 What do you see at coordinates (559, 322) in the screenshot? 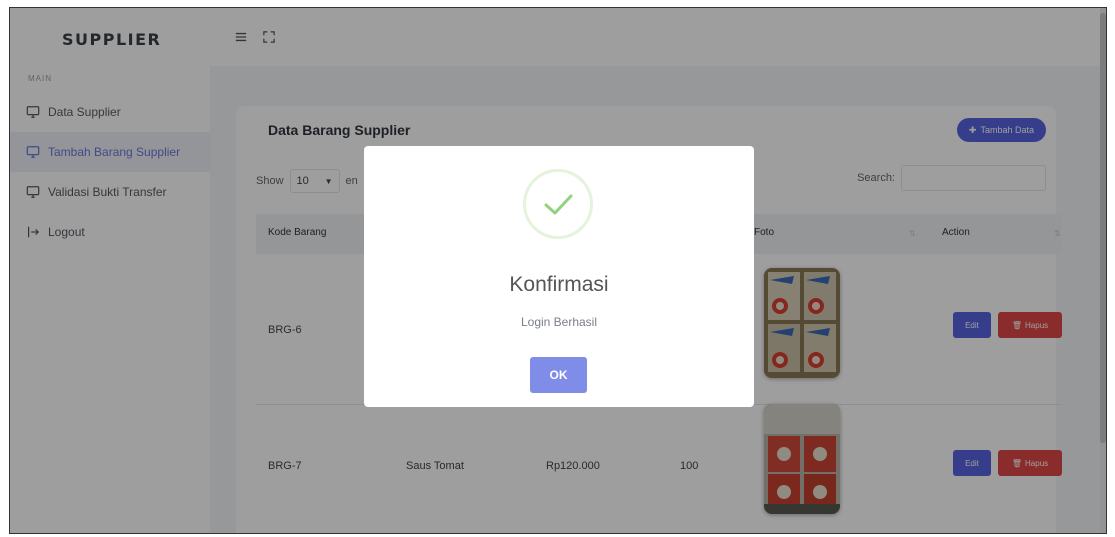
I see `dialog-message: Login Berhasil` at bounding box center [559, 322].